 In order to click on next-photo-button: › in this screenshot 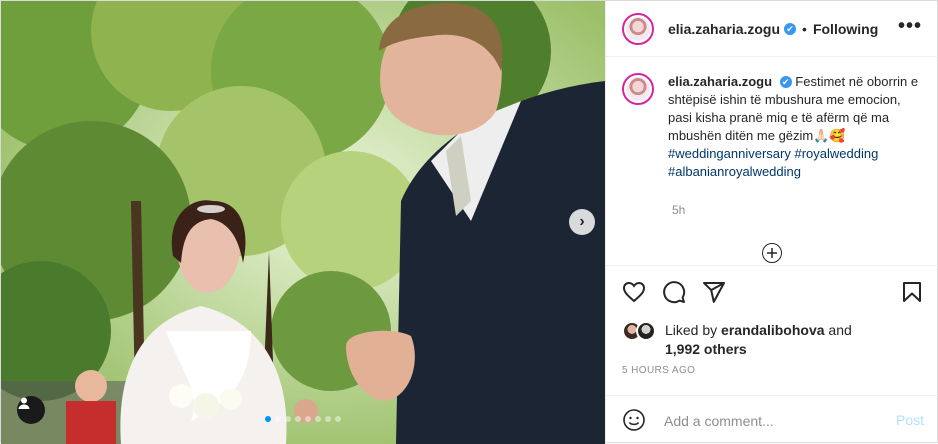, I will do `click(582, 222)`.